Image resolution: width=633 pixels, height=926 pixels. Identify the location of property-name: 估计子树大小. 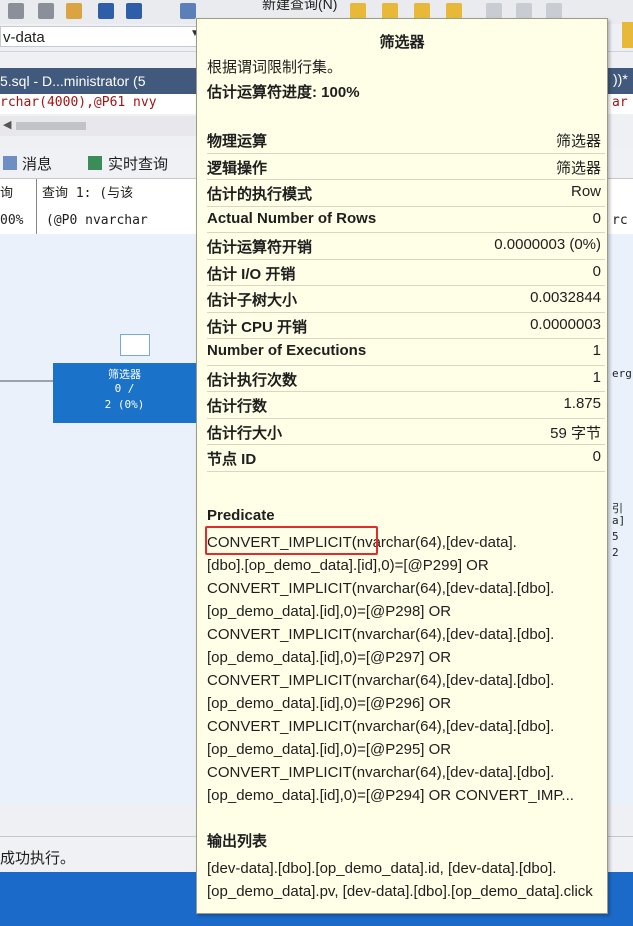
(252, 300).